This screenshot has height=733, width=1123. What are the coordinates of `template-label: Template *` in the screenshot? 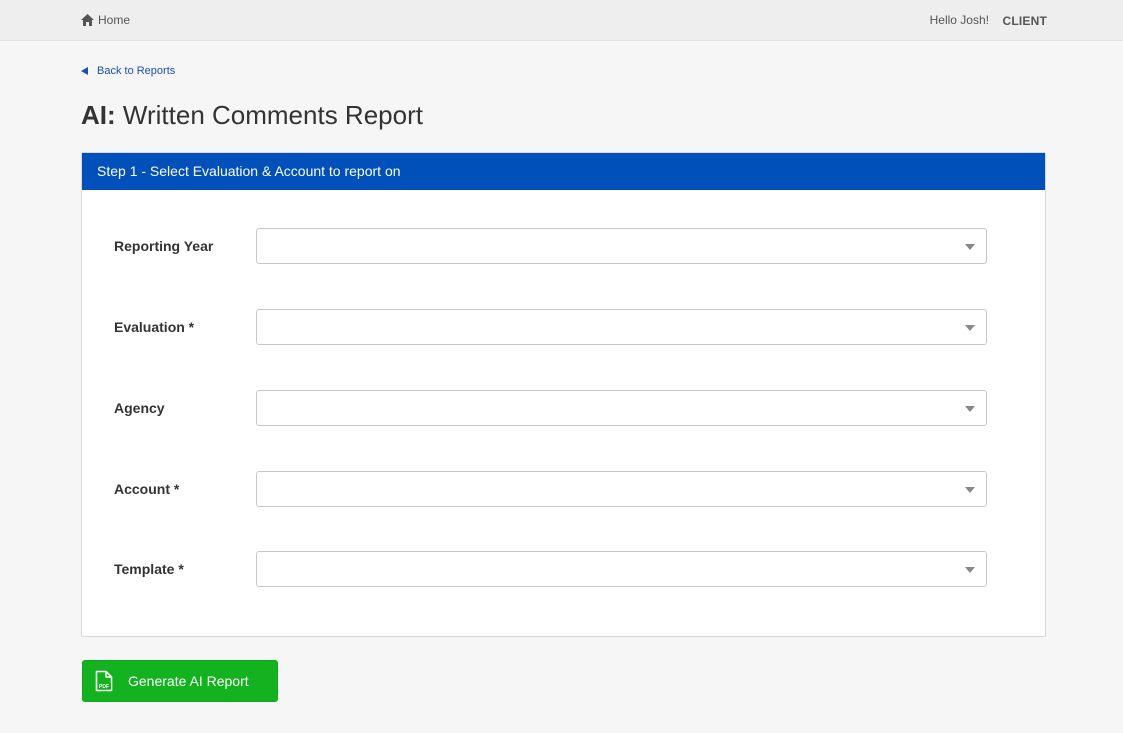 It's located at (149, 569).